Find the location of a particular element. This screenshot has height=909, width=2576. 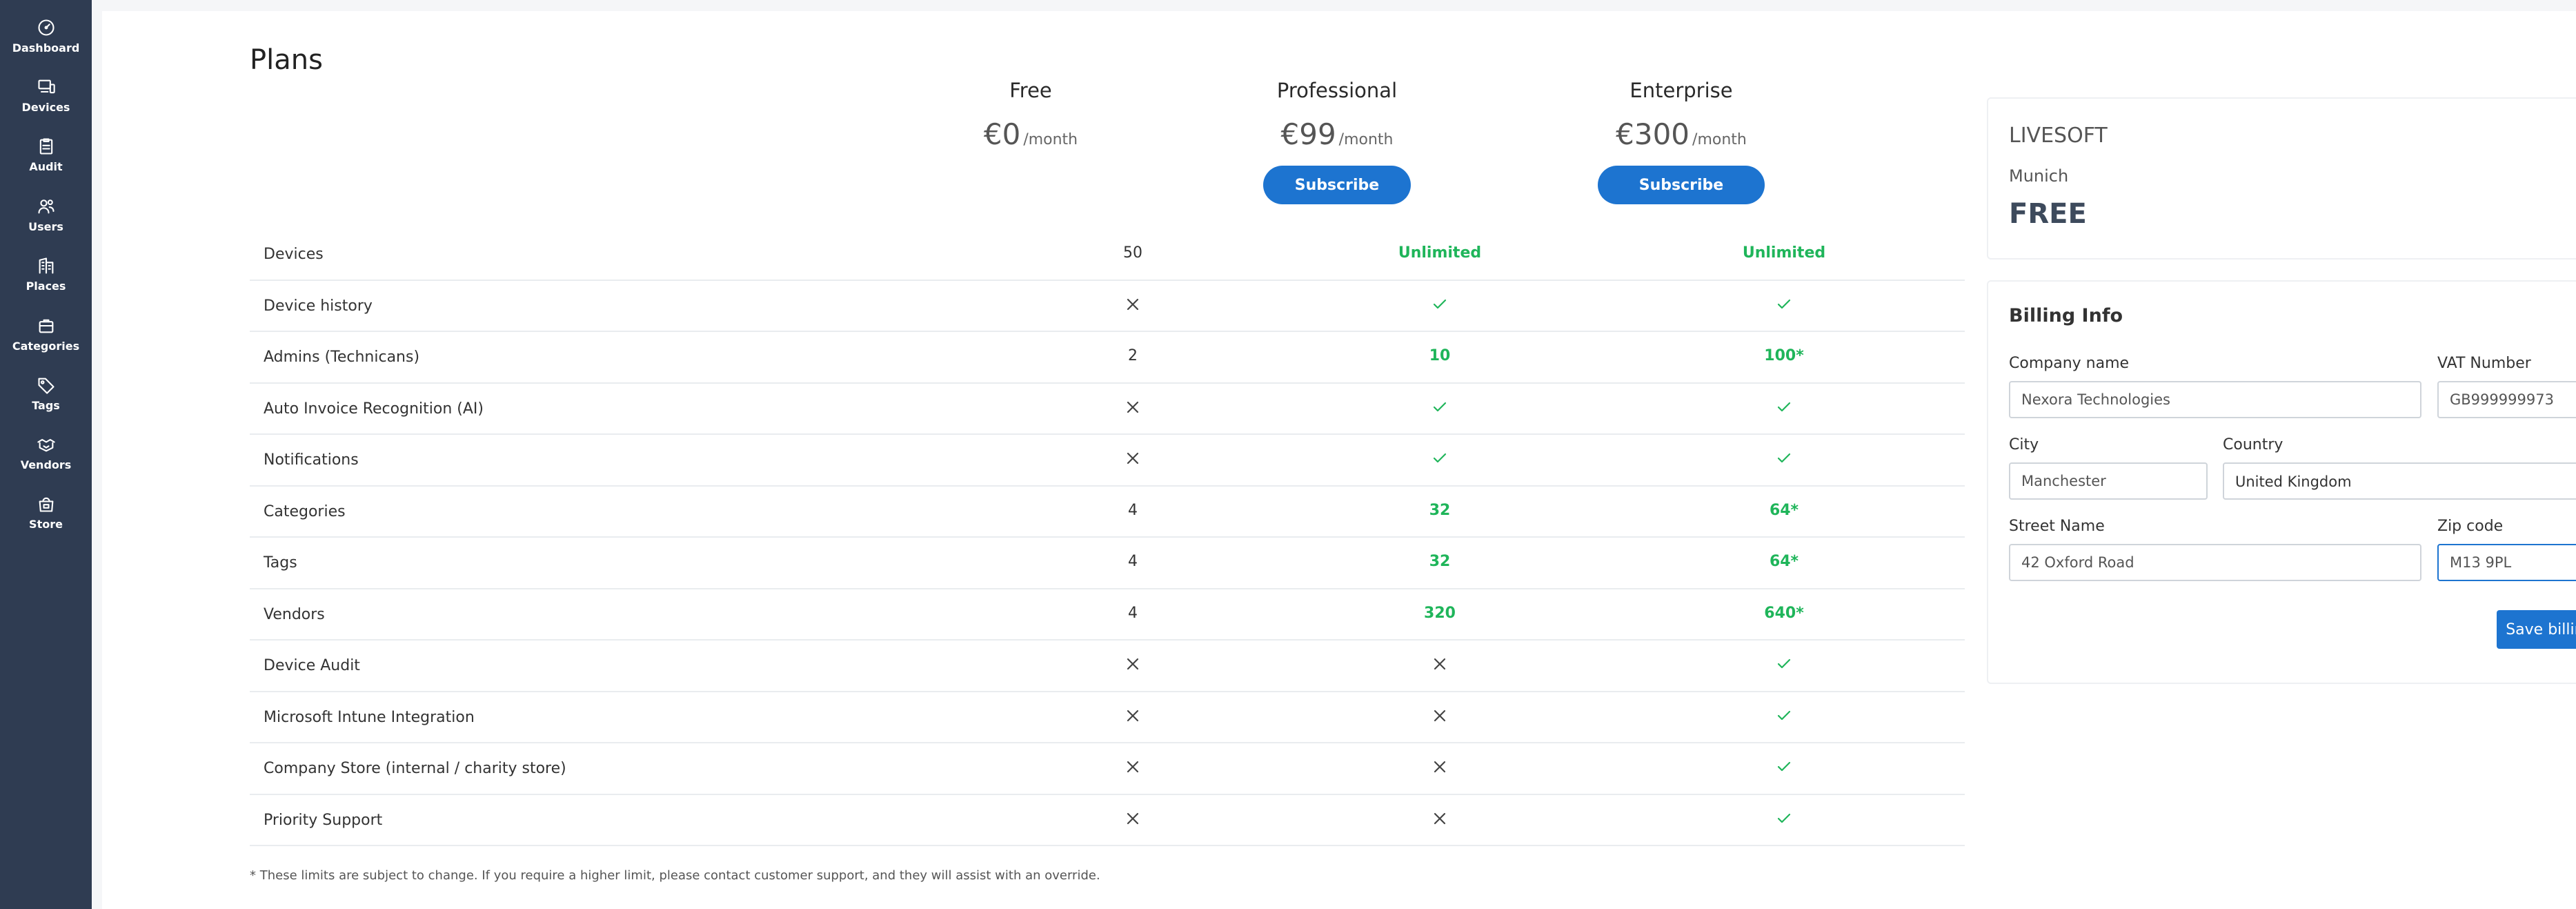

city-input is located at coordinates (2108, 481).